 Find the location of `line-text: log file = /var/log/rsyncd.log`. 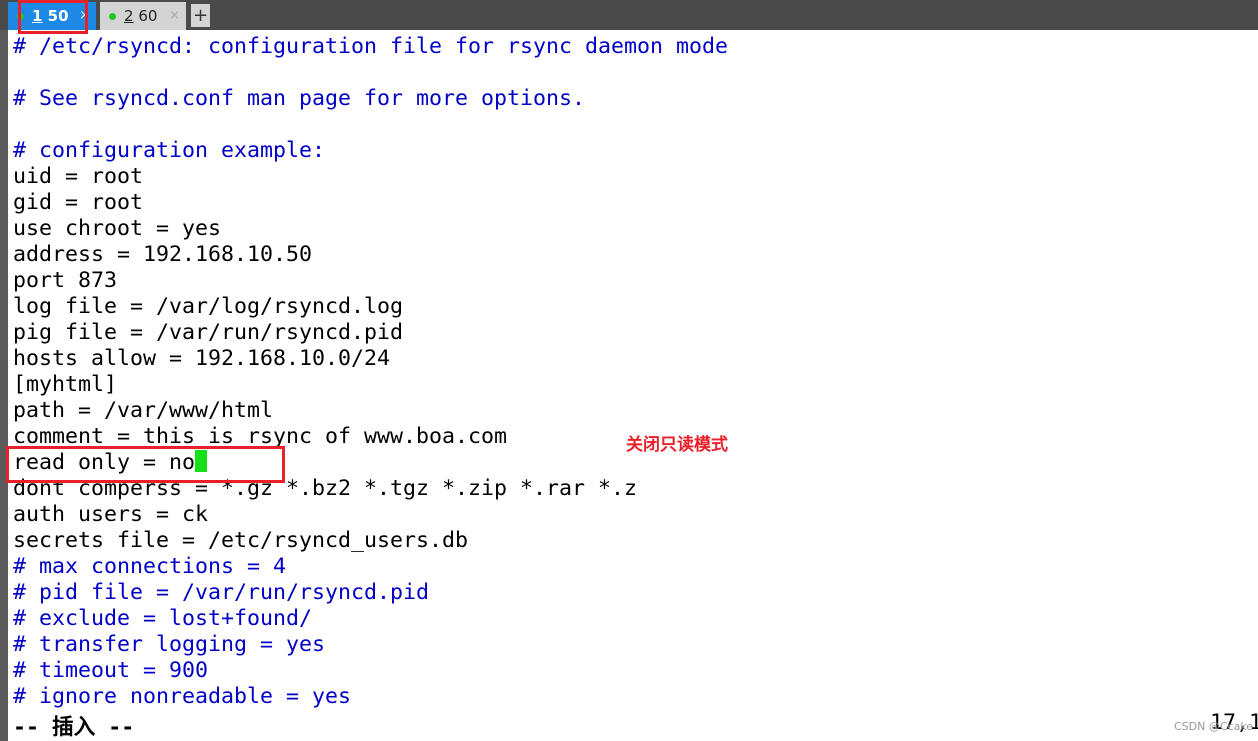

line-text: log file = /var/log/rsyncd.log is located at coordinates (208, 306).